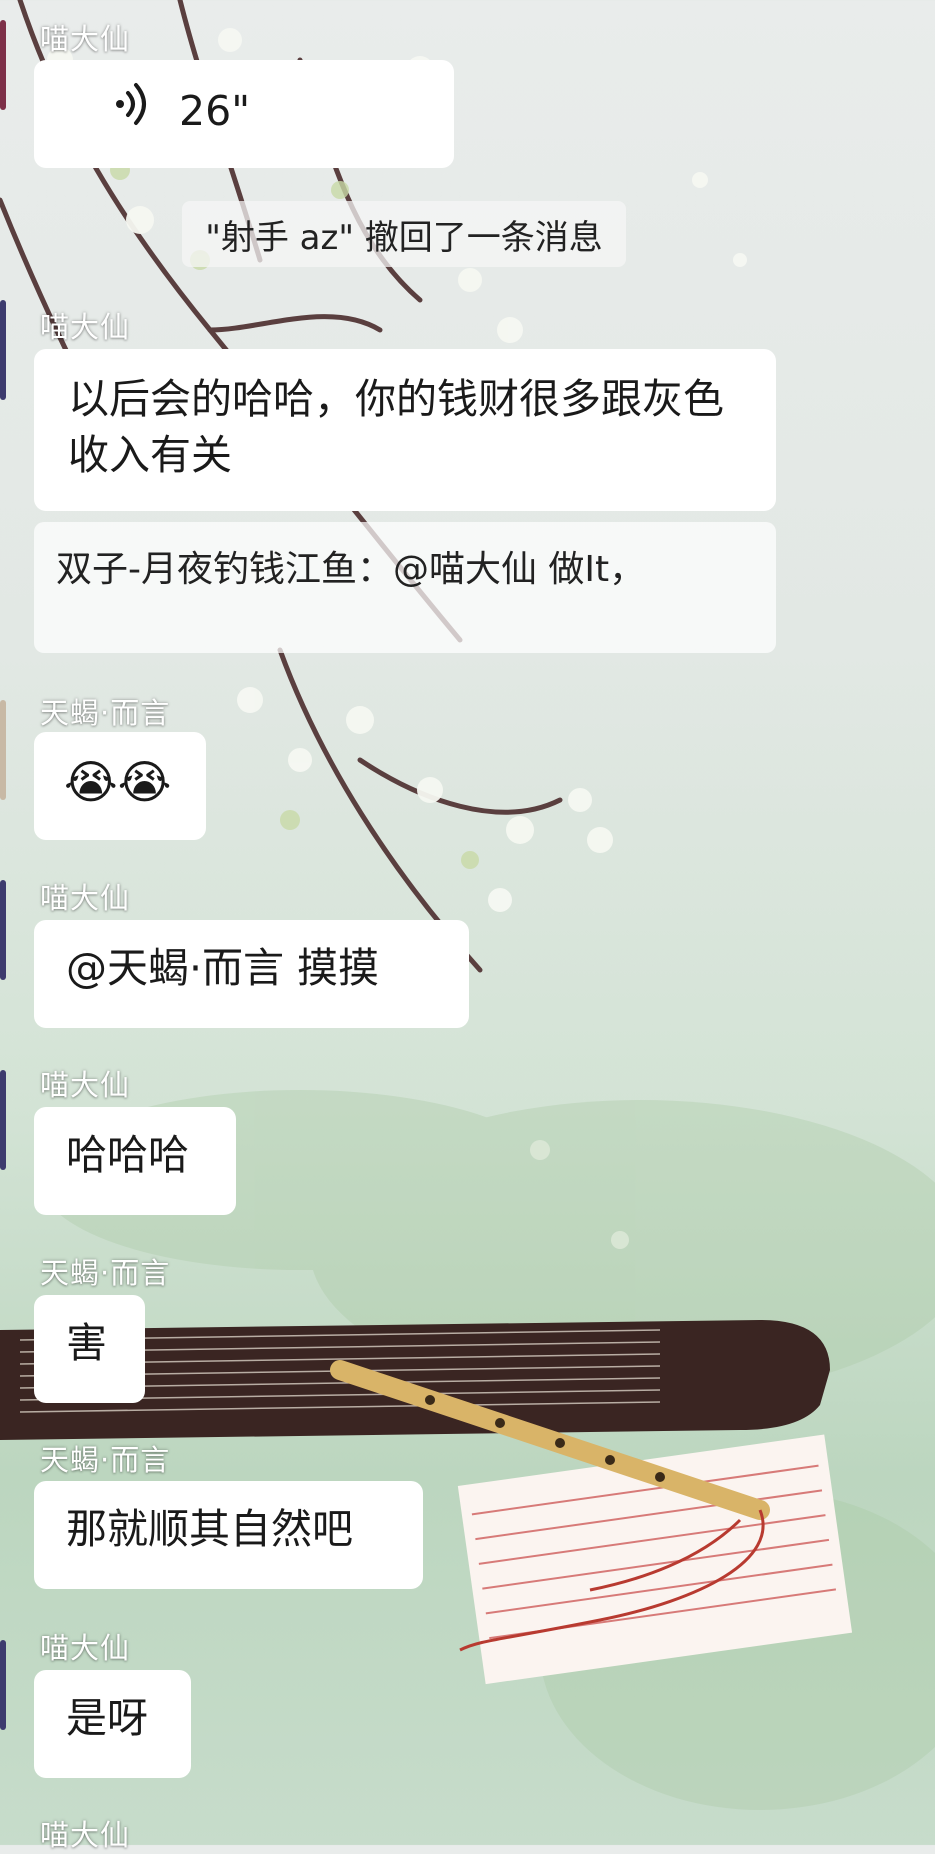 This screenshot has width=935, height=1854. I want to click on text-message-bubble: 以后会的哈哈，你的钱财很多跟灰色收入有关, so click(405, 430).